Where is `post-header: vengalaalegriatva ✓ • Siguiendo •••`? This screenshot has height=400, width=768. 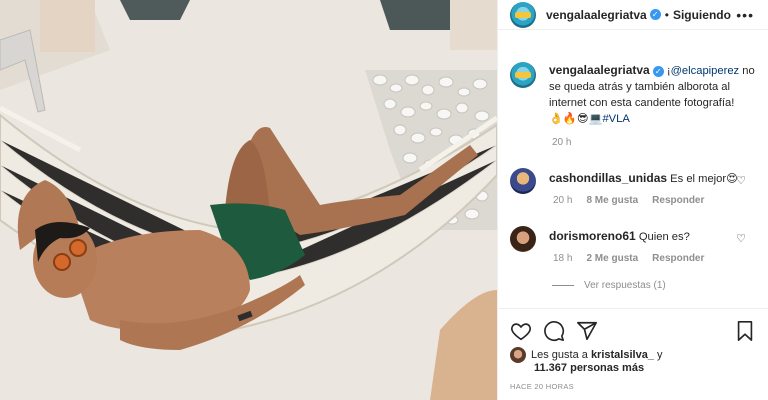
post-header: vengalaalegriatva ✓ • Siguiendo ••• is located at coordinates (633, 15).